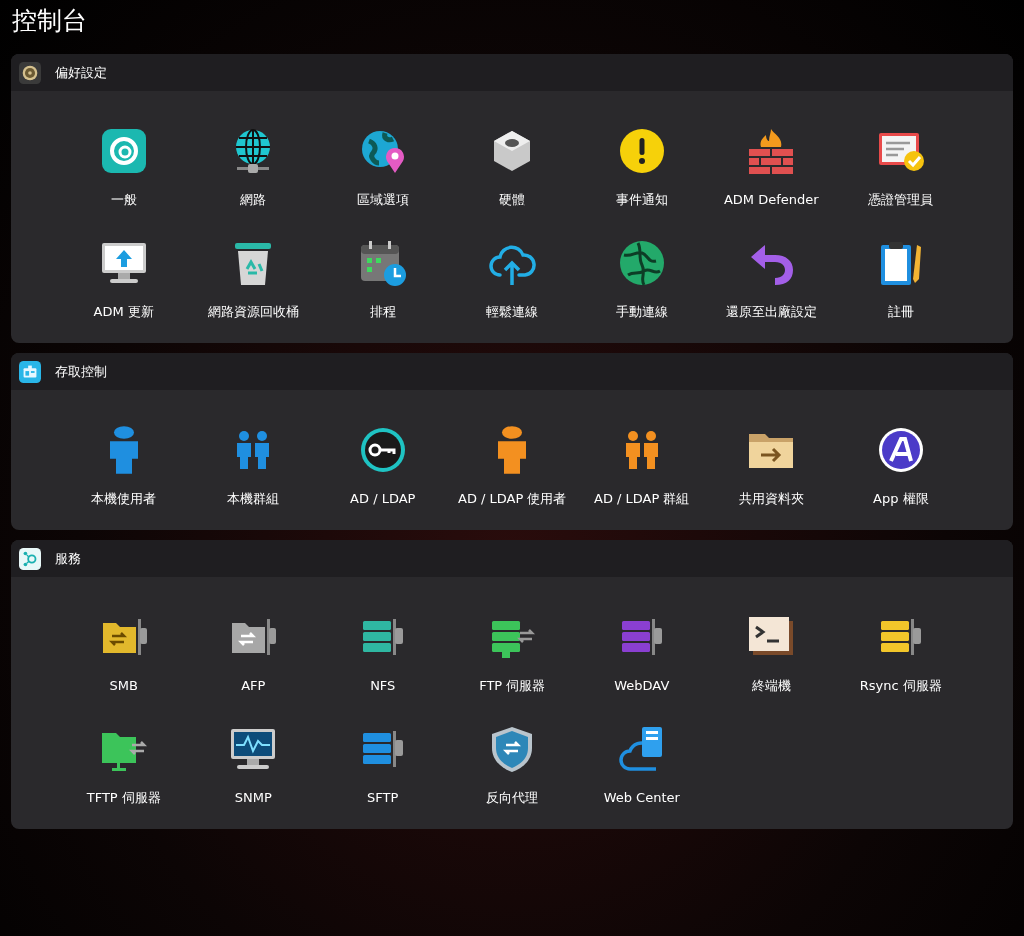  Describe the element at coordinates (383, 766) in the screenshot. I see `app-tile: SFTP` at that location.